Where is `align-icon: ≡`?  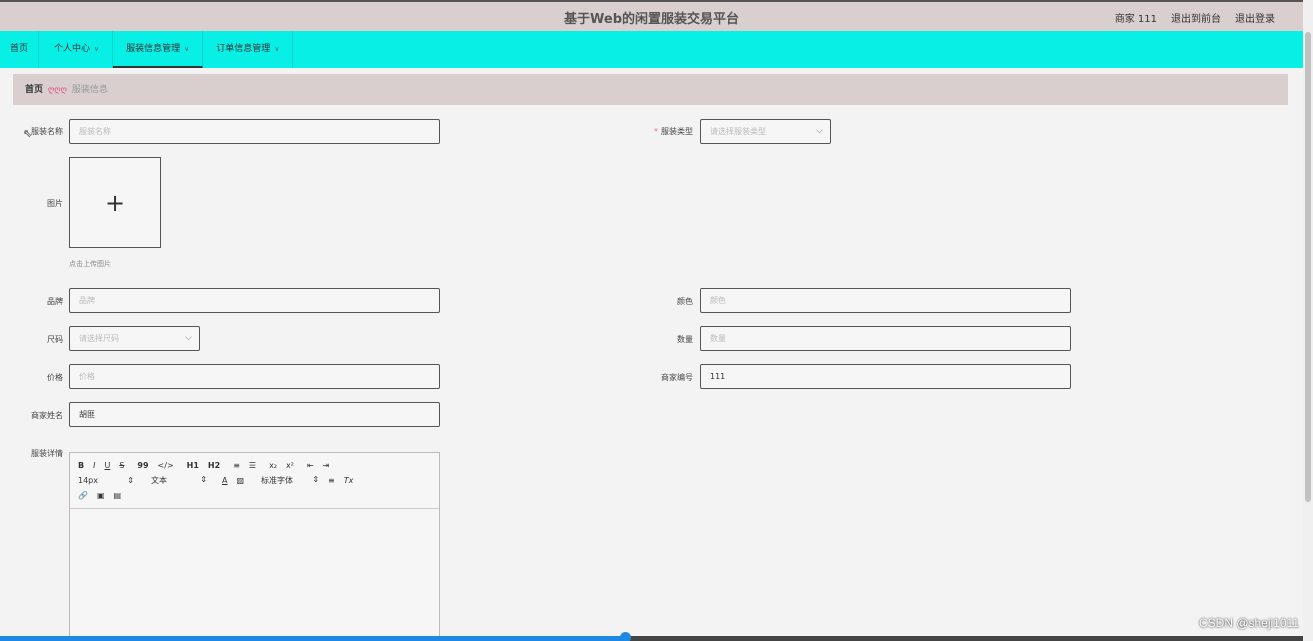 align-icon: ≡ is located at coordinates (331, 480).